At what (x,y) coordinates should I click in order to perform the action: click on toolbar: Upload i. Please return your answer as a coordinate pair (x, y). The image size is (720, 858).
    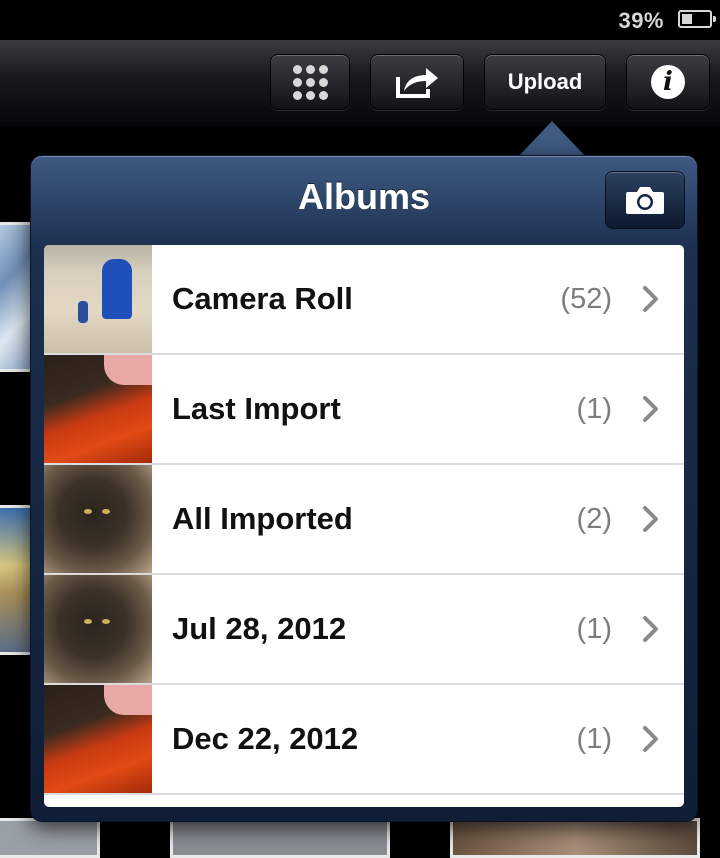
    Looking at the image, I should click on (360, 83).